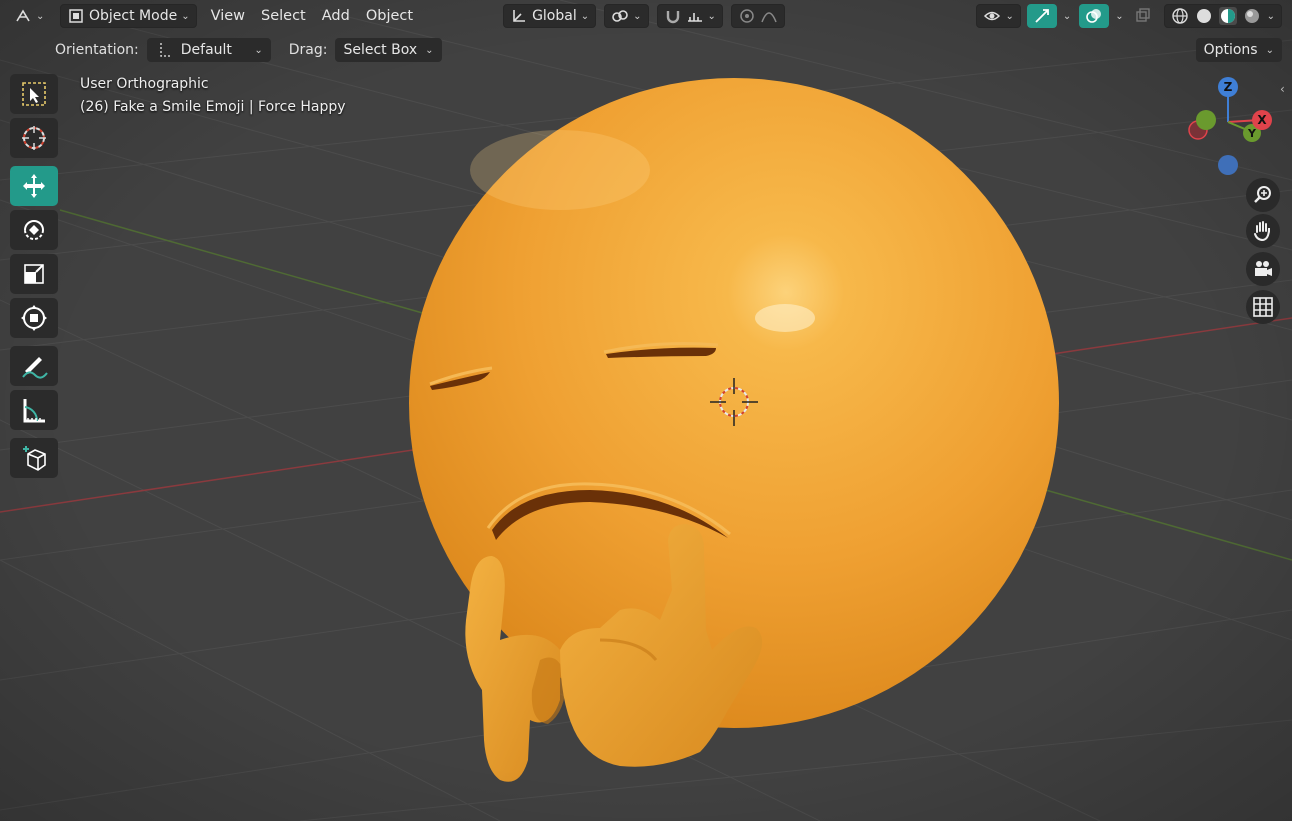 The image size is (1292, 821). Describe the element at coordinates (389, 16) in the screenshot. I see `menu-object: Object` at that location.